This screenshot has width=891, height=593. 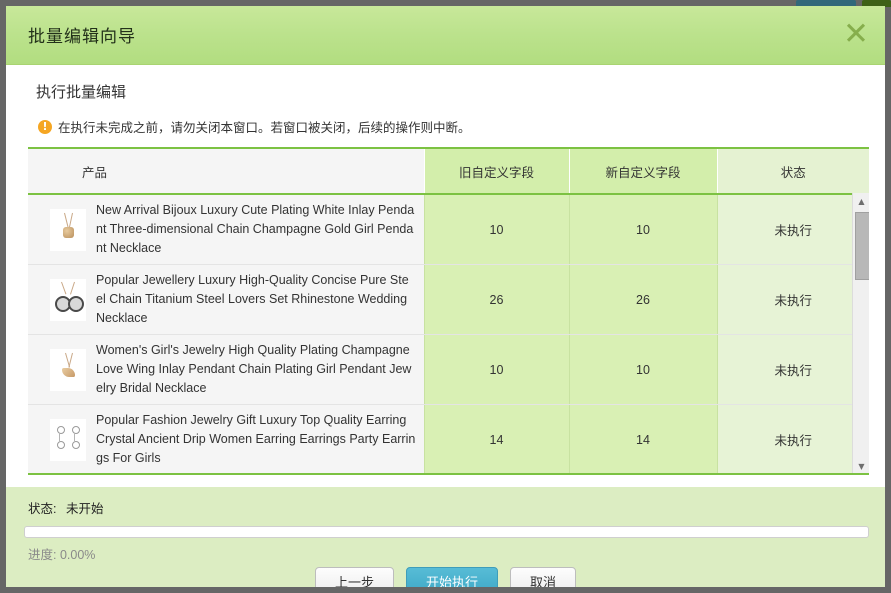 I want to click on start-execution-button: 开始执行, so click(x=451, y=577).